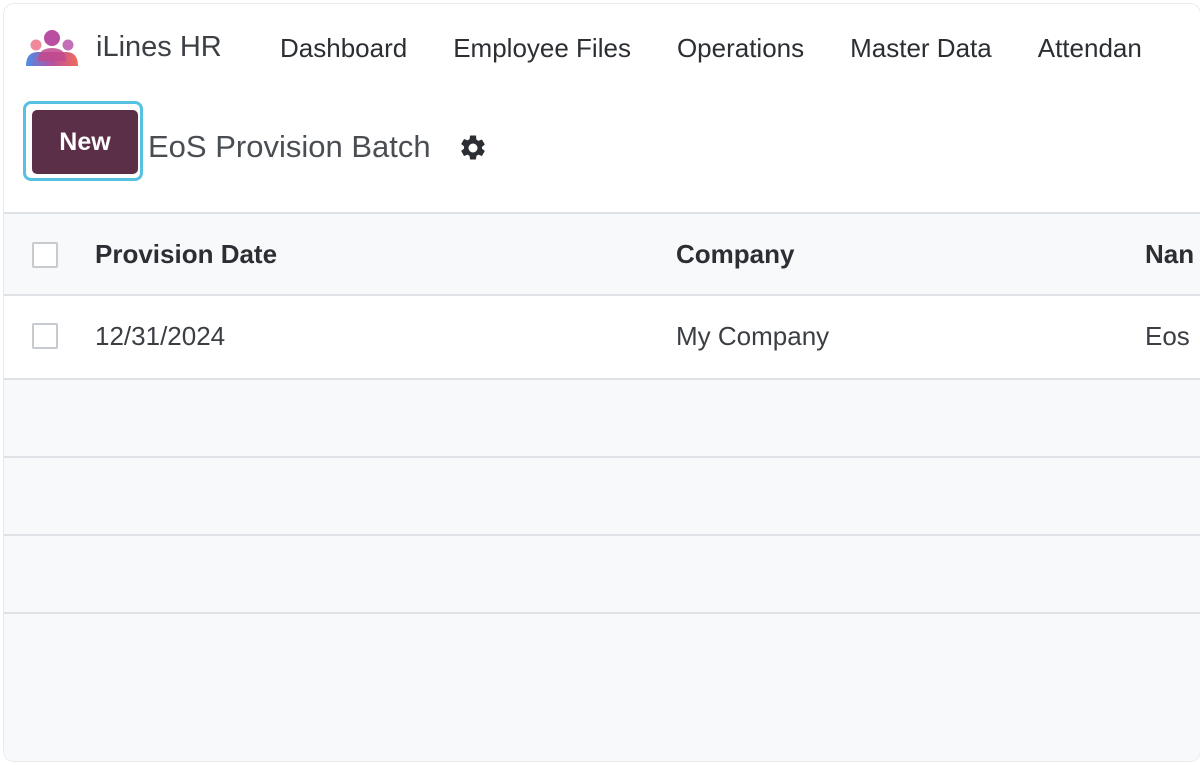  What do you see at coordinates (1167, 336) in the screenshot?
I see `cell-name: Eos` at bounding box center [1167, 336].